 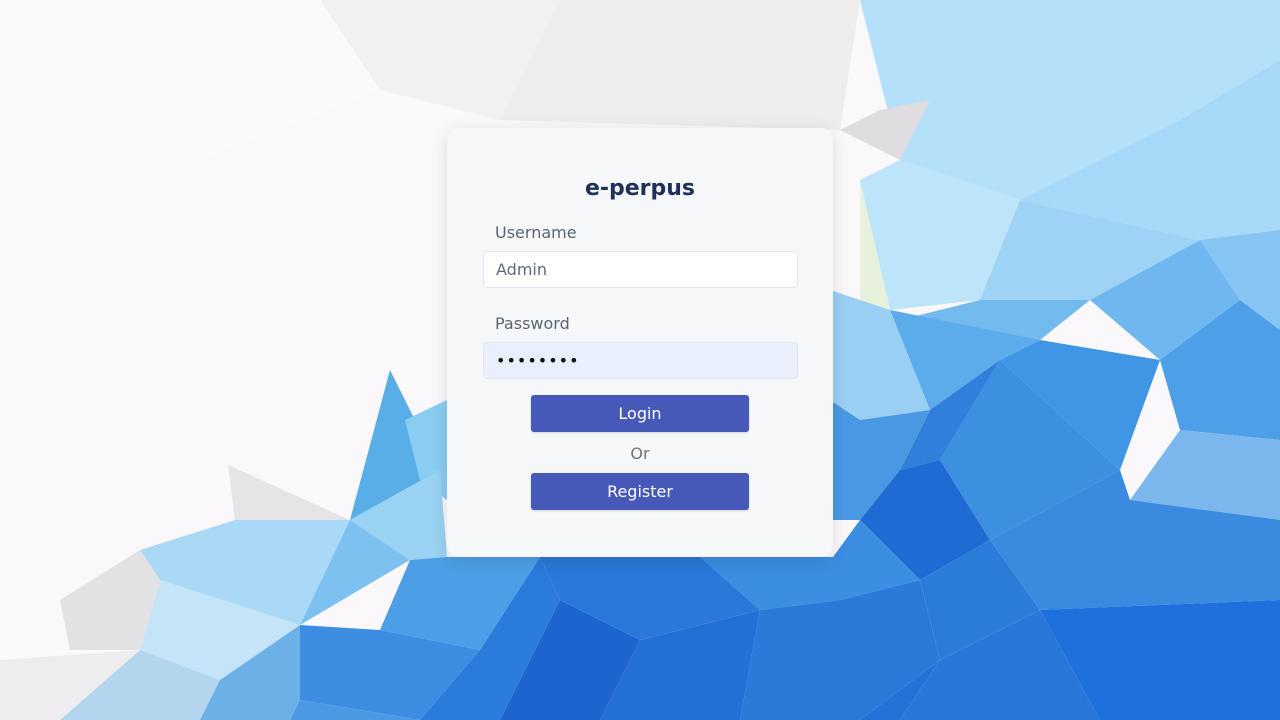 What do you see at coordinates (640, 491) in the screenshot?
I see `register-button: Register` at bounding box center [640, 491].